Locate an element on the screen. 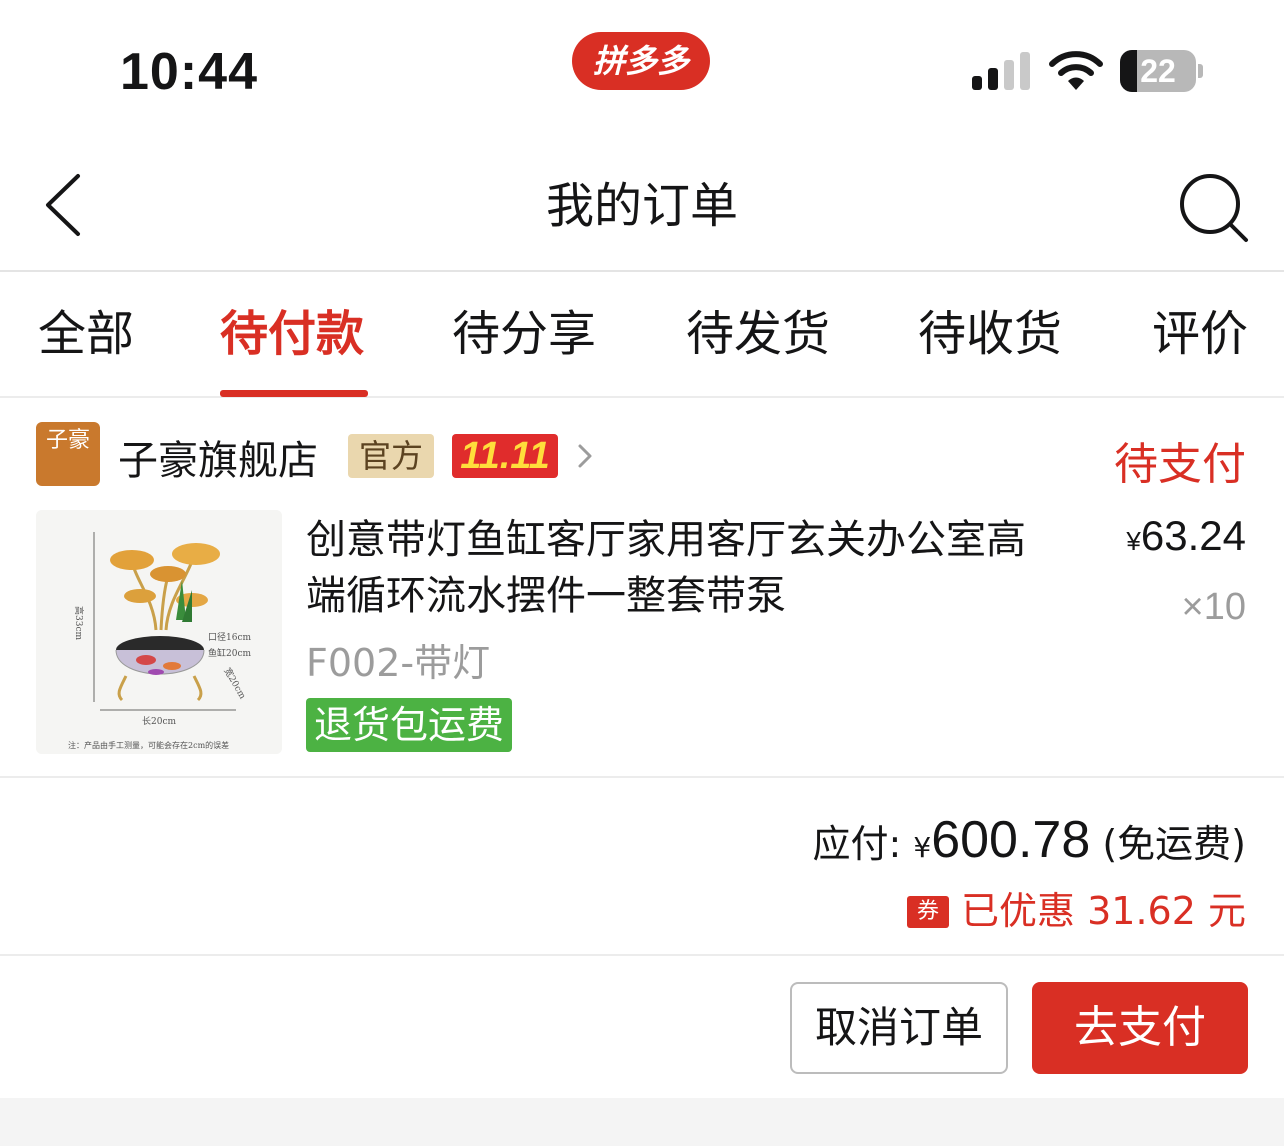 The height and width of the screenshot is (1146, 1284). store-header: 子豪 子豪旗舰店 官方 11.11 待支付 is located at coordinates (642, 455).